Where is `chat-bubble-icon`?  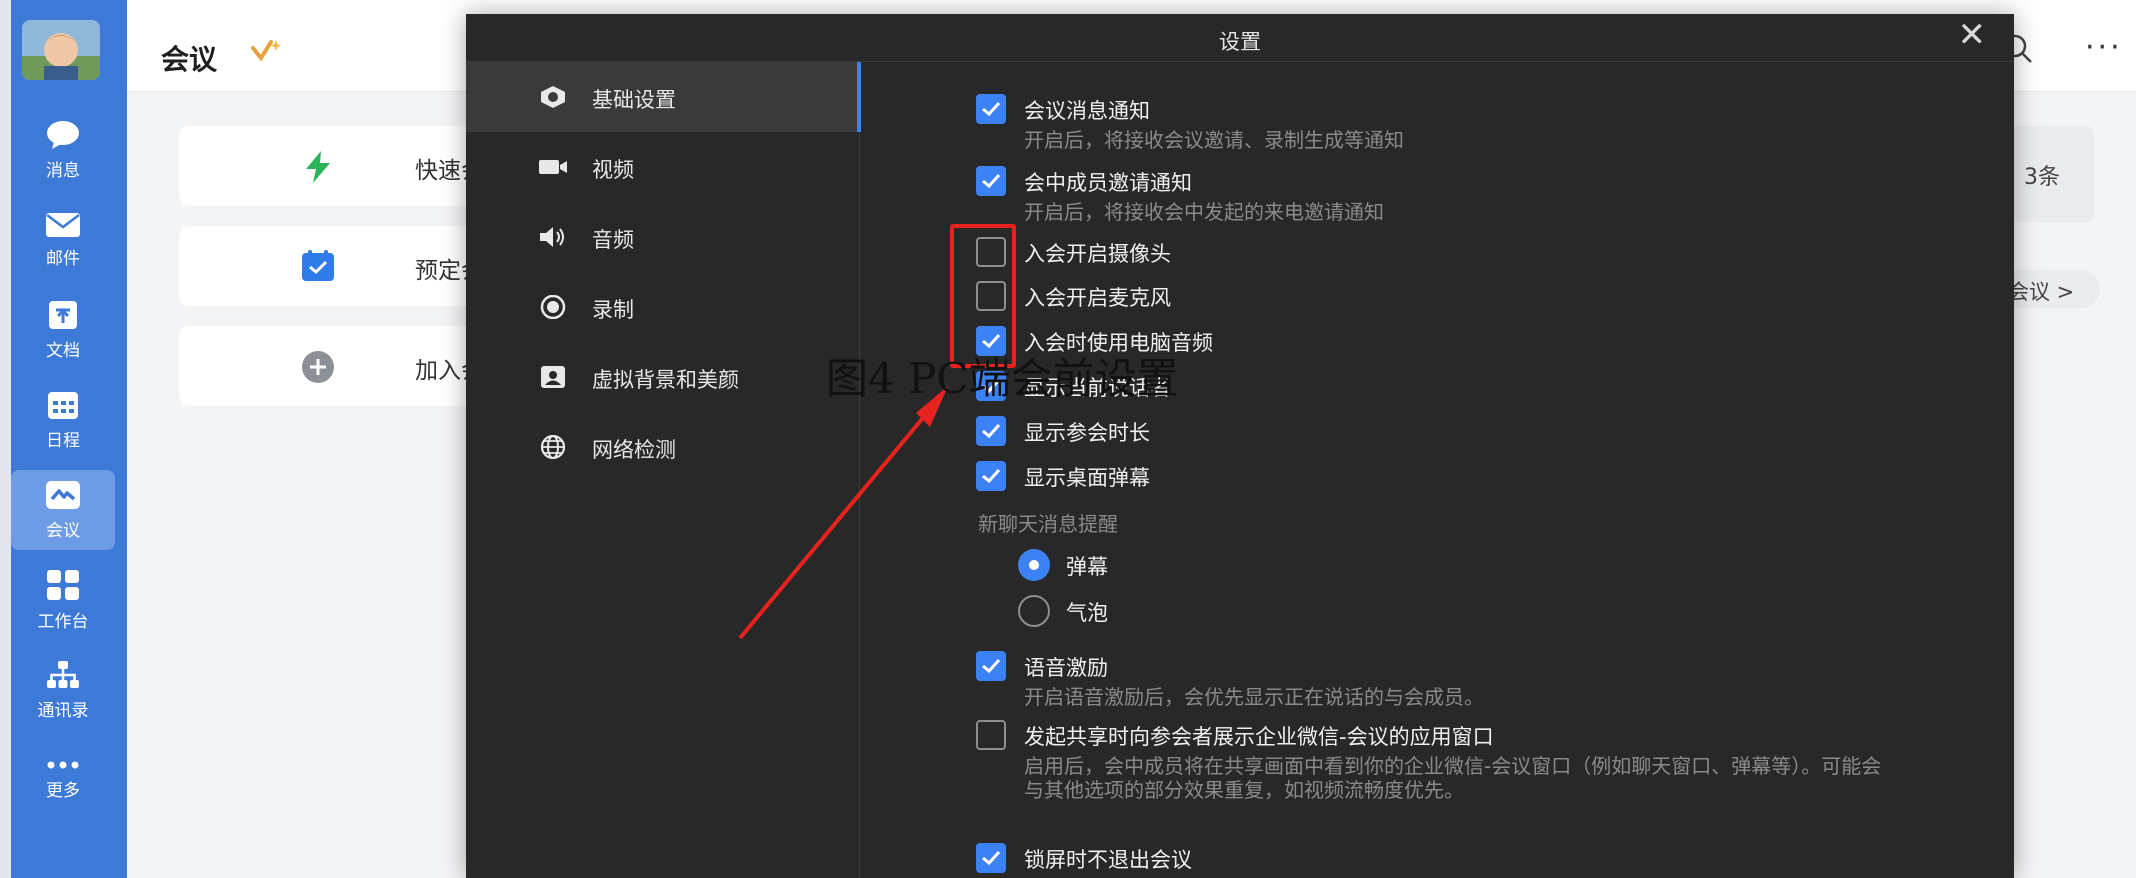 chat-bubble-icon is located at coordinates (63, 134).